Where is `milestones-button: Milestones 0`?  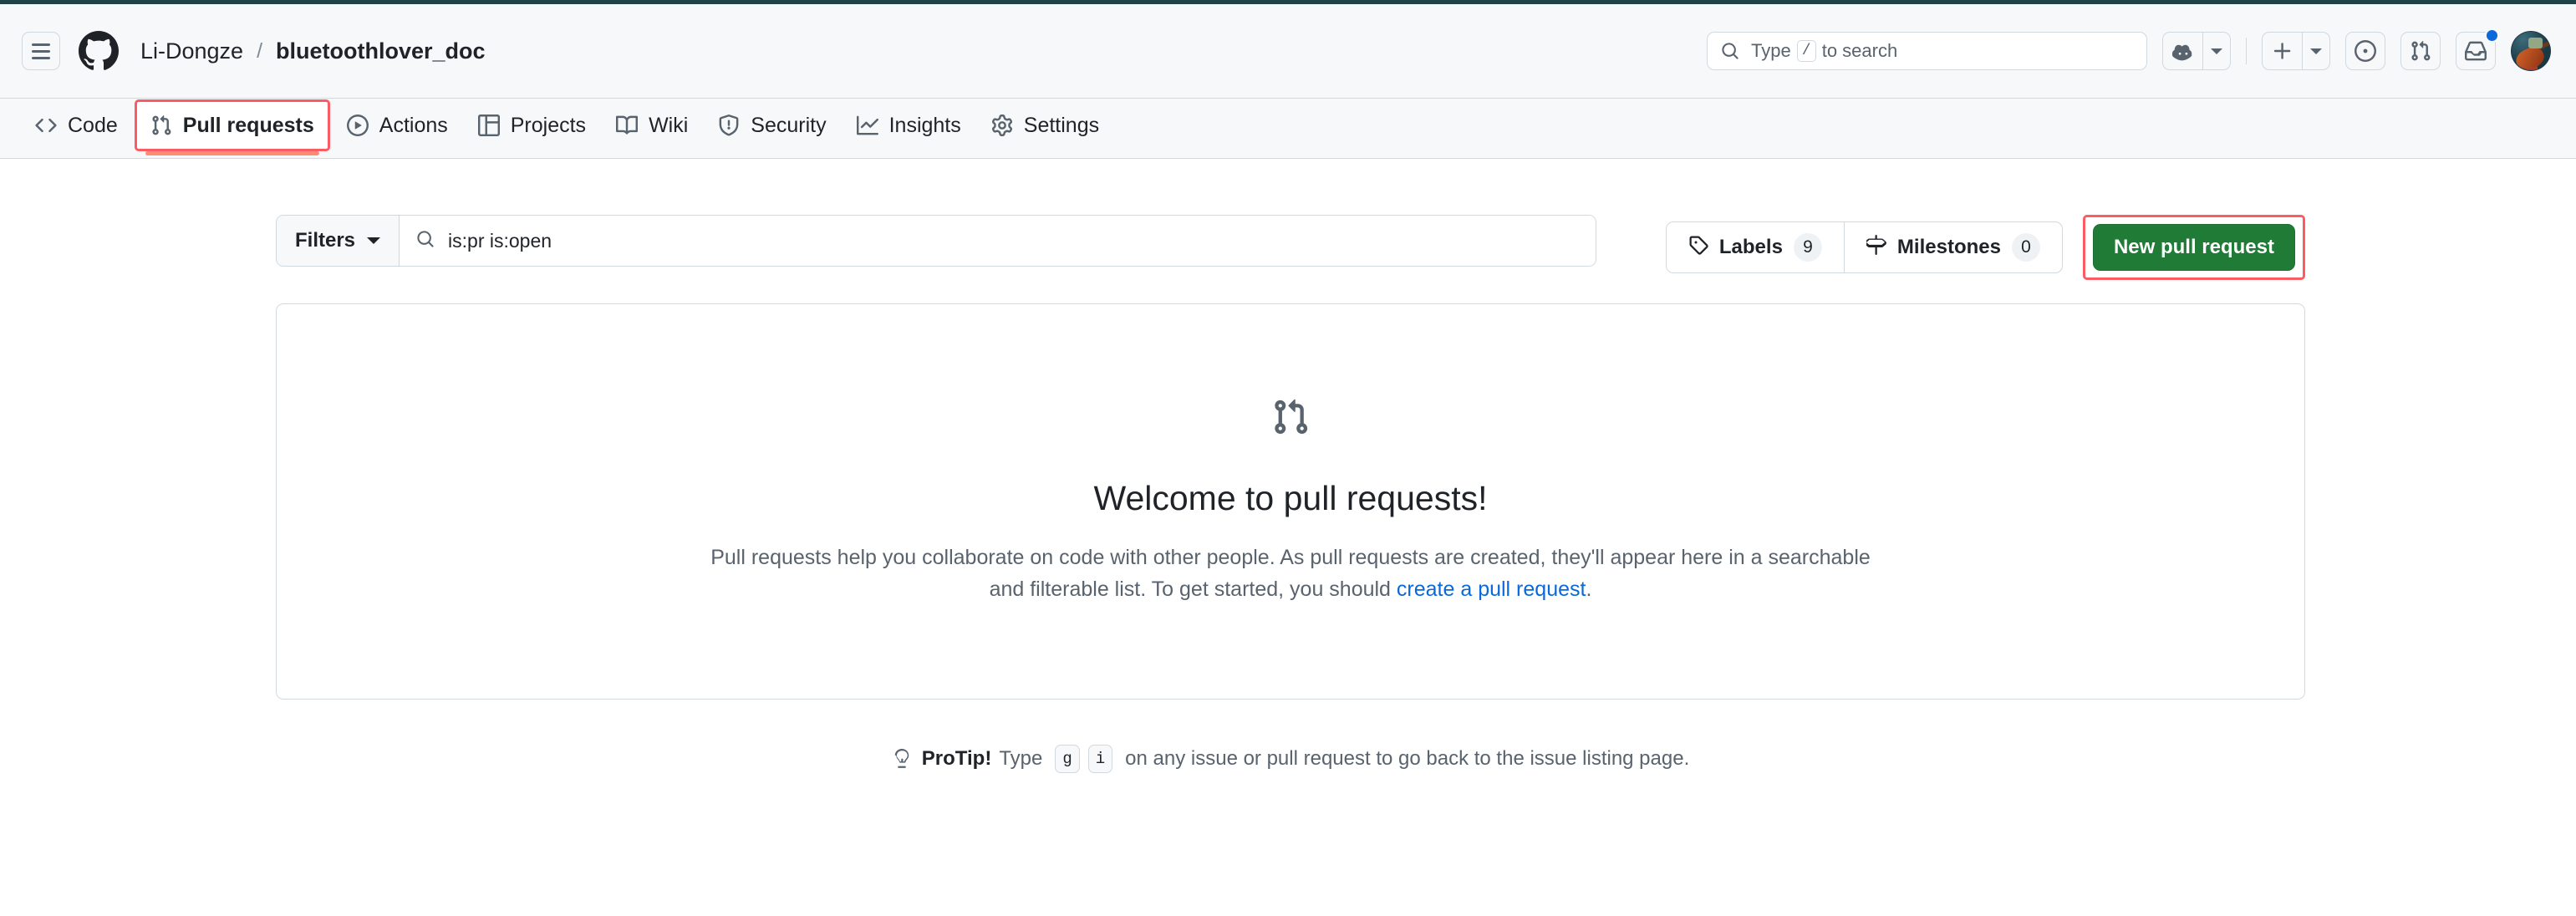 milestones-button: Milestones 0 is located at coordinates (1952, 247).